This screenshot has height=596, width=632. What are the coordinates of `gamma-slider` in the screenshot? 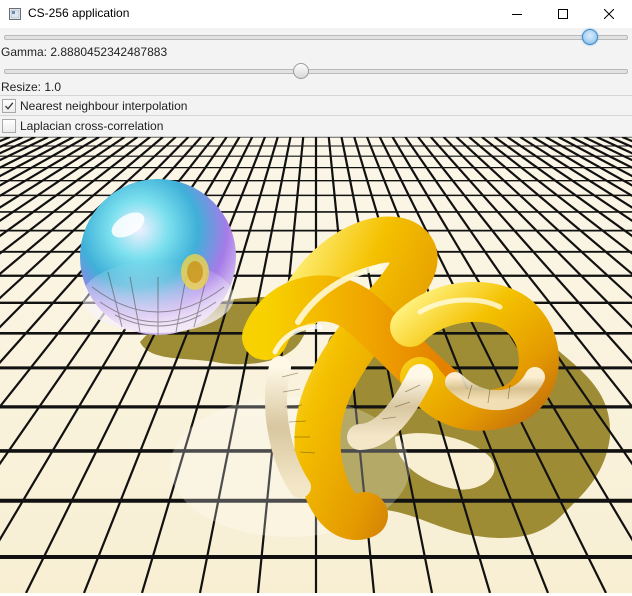 It's located at (316, 71).